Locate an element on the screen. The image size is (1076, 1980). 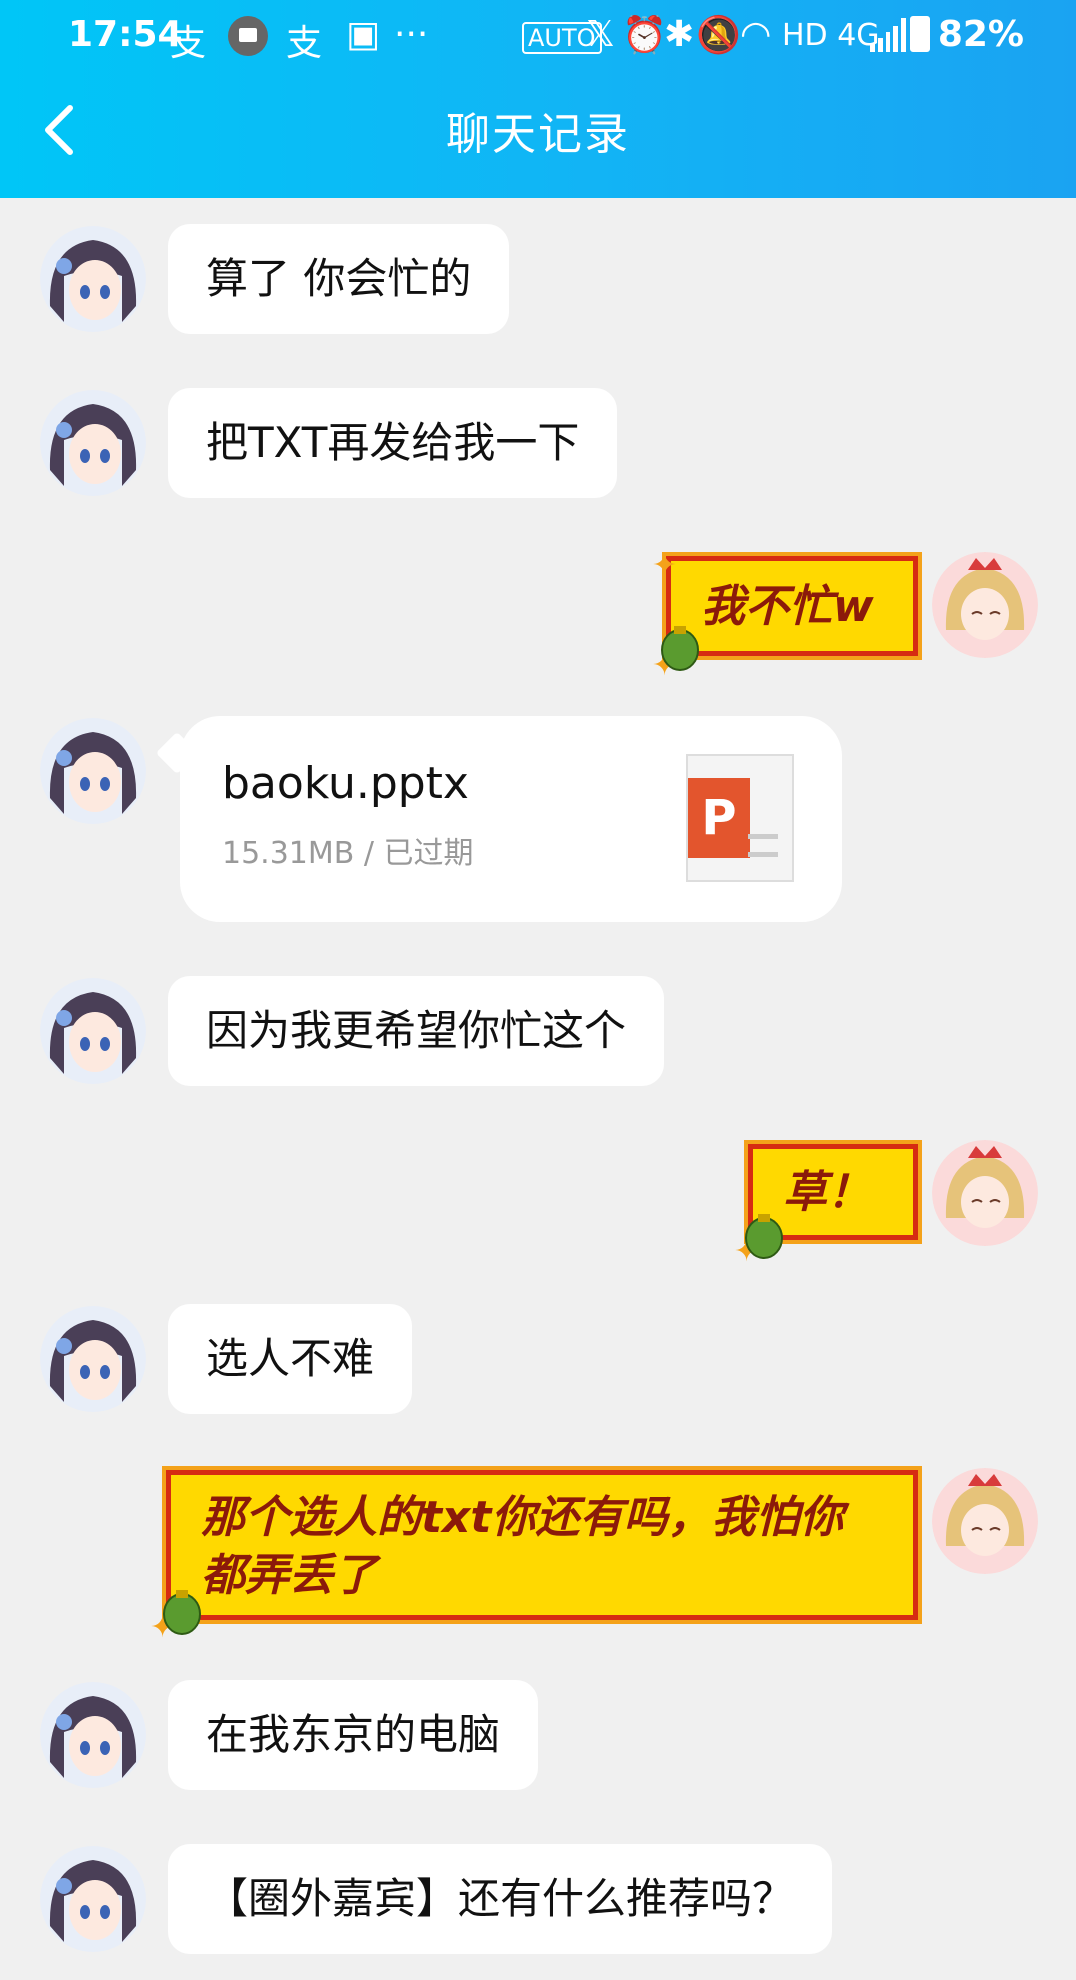
sticker-text: 草！ is located at coordinates (827, 1192).